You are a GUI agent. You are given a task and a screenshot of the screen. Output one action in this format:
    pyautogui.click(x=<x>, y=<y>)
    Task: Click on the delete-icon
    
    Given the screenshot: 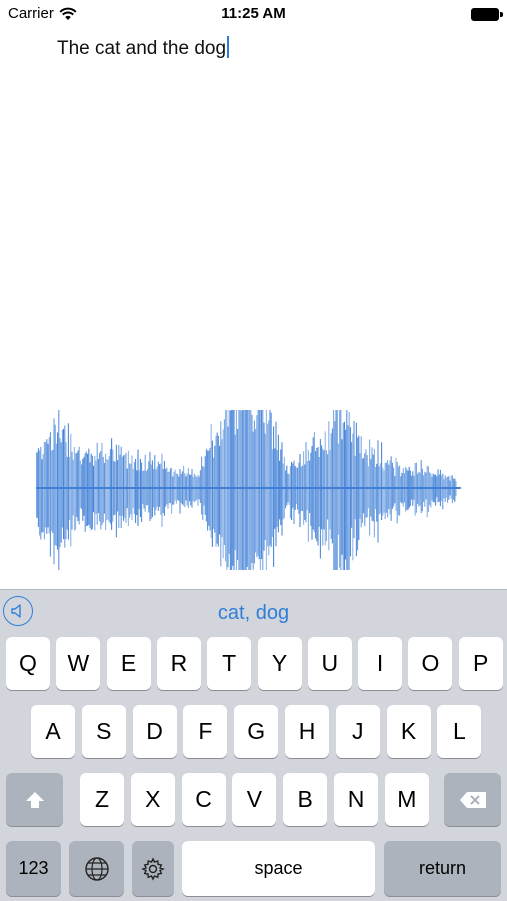 What is the action you would take?
    pyautogui.click(x=472, y=799)
    